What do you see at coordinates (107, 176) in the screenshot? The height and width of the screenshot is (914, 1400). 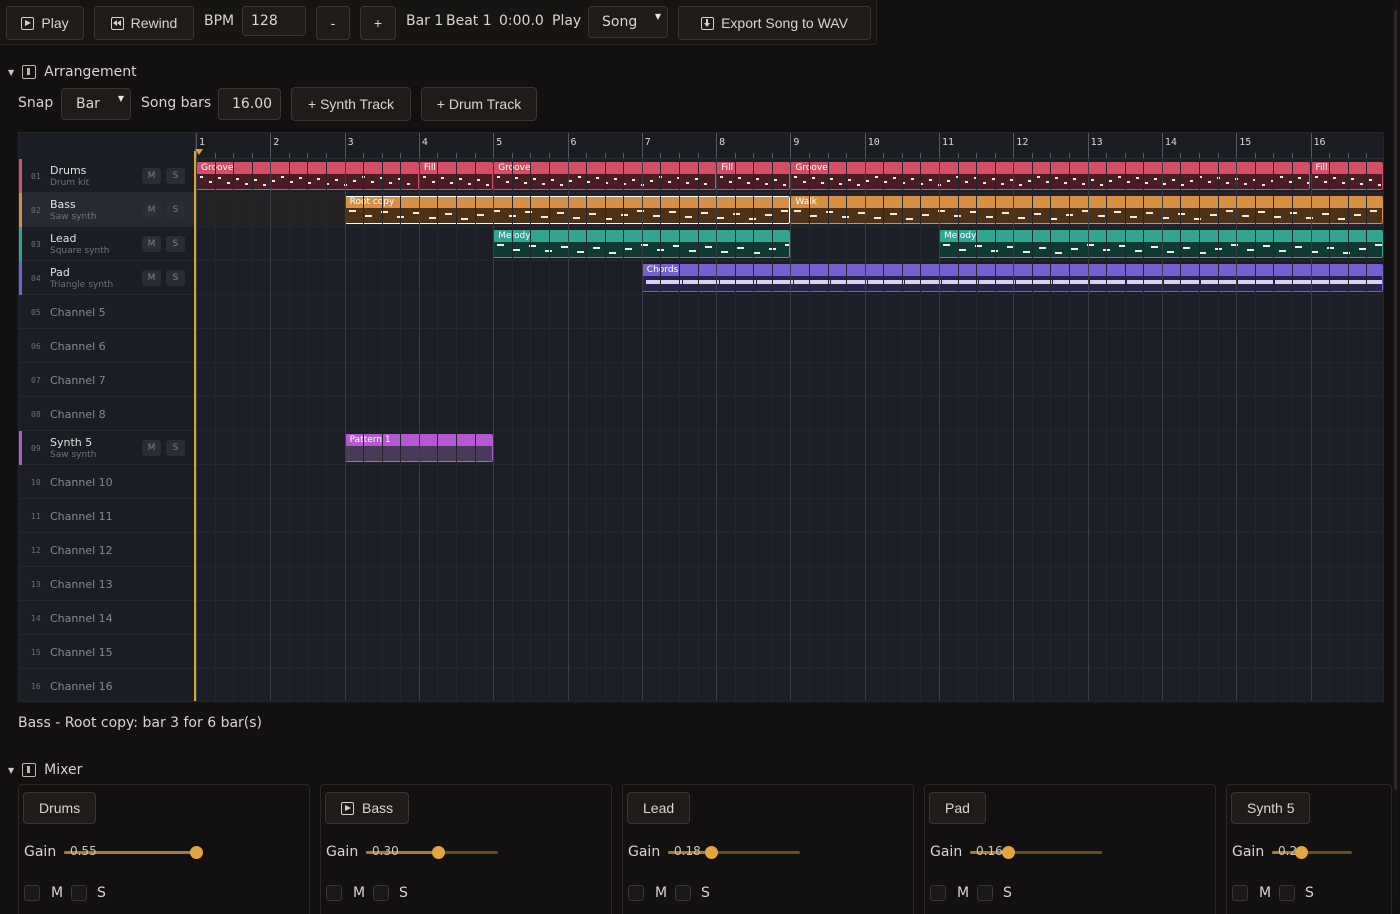 I see `track-header: 01 Drums Drum kit M S` at bounding box center [107, 176].